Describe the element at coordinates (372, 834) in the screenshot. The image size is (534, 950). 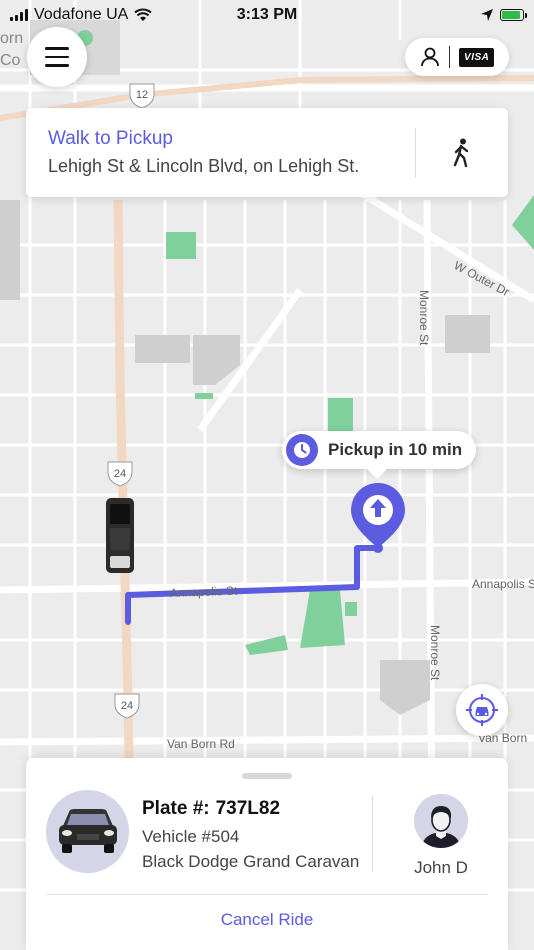
I see `sheet-vertical-divider` at that location.